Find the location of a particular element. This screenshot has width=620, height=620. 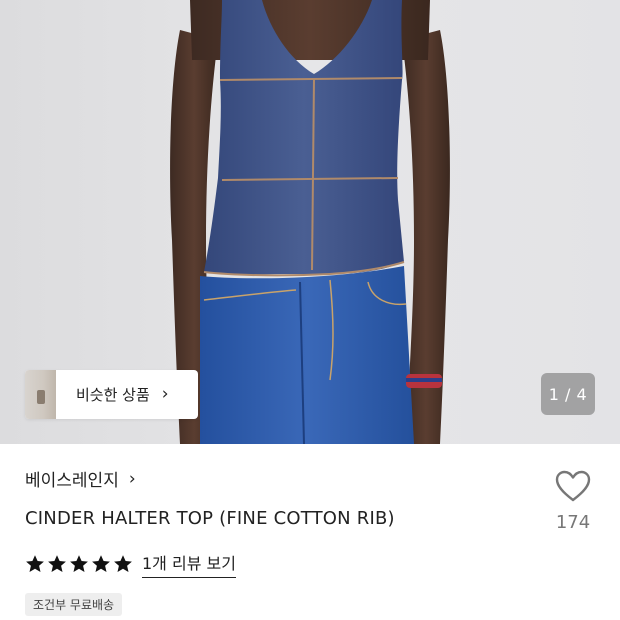

shipping-badge: 조건부 무료배송 is located at coordinates (74, 604).